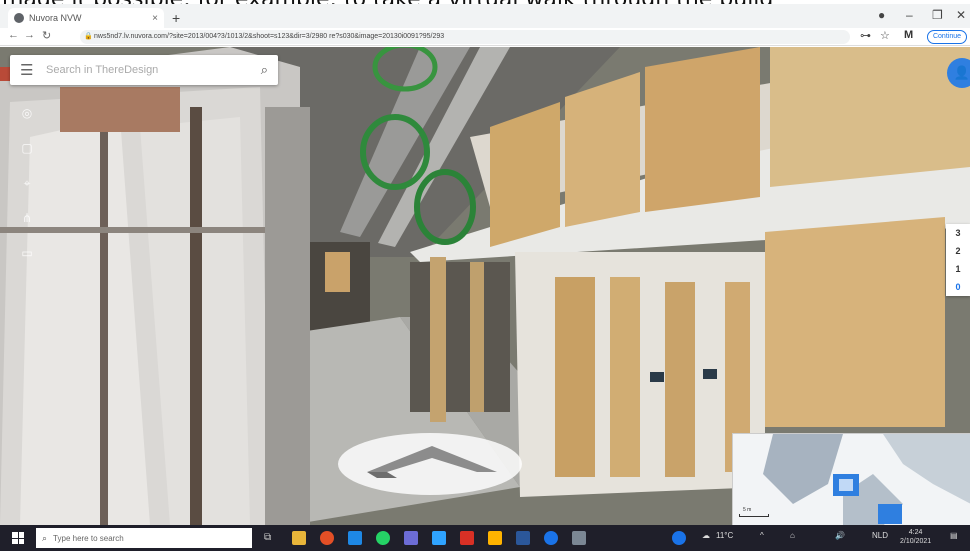  Describe the element at coordinates (915, 537) in the screenshot. I see `clock: 4:24 2/10/2021` at that location.